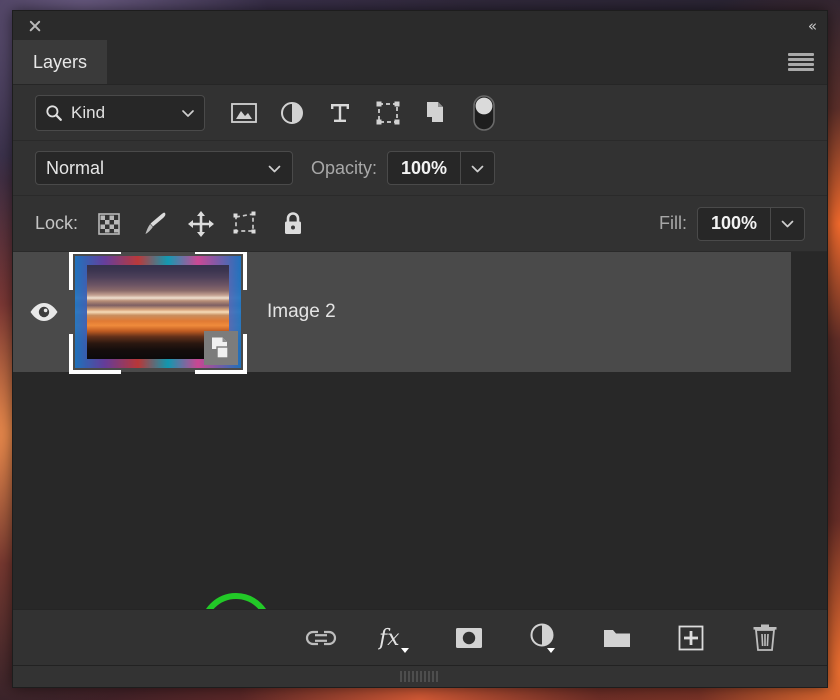 The height and width of the screenshot is (700, 840). I want to click on hamburger-menu-icon, so click(801, 62).